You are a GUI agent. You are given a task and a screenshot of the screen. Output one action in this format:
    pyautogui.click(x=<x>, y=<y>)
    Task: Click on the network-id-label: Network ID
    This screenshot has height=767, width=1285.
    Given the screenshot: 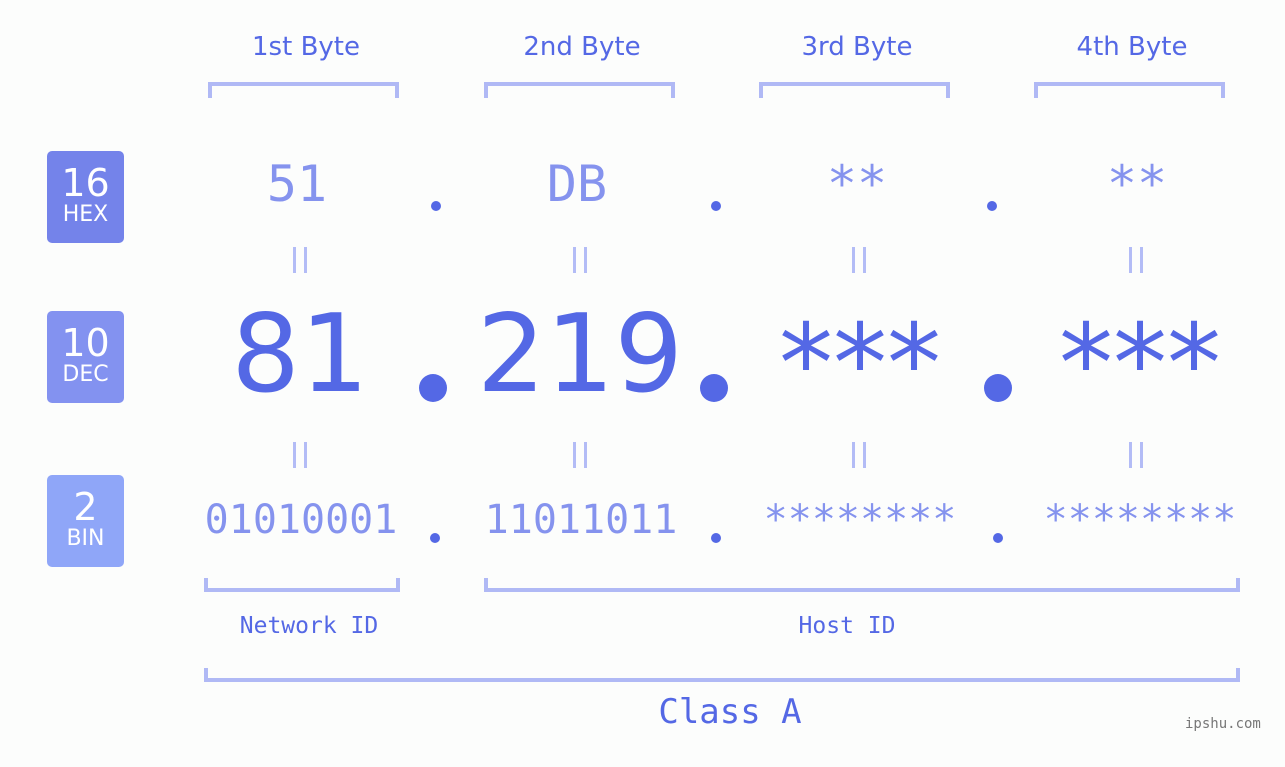 What is the action you would take?
    pyautogui.click(x=309, y=626)
    